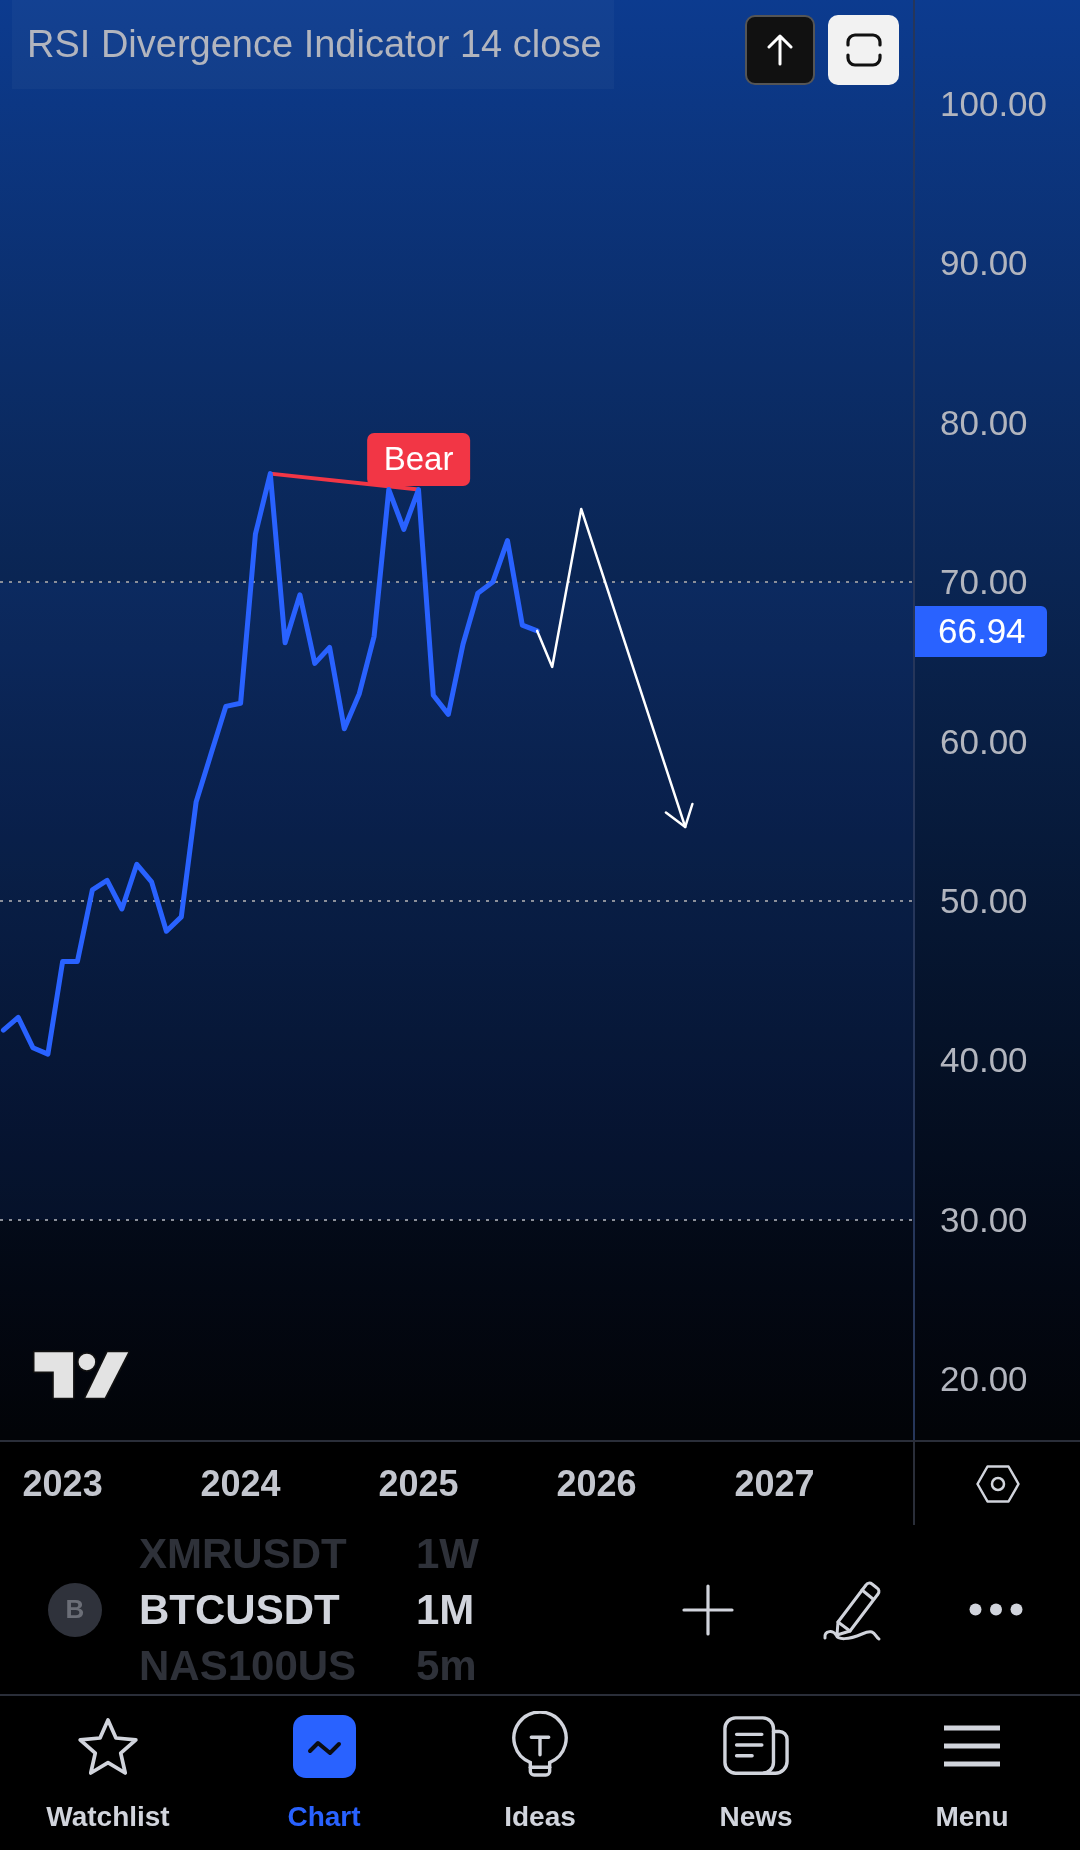  I want to click on price-axis-label: 60.00, so click(984, 741).